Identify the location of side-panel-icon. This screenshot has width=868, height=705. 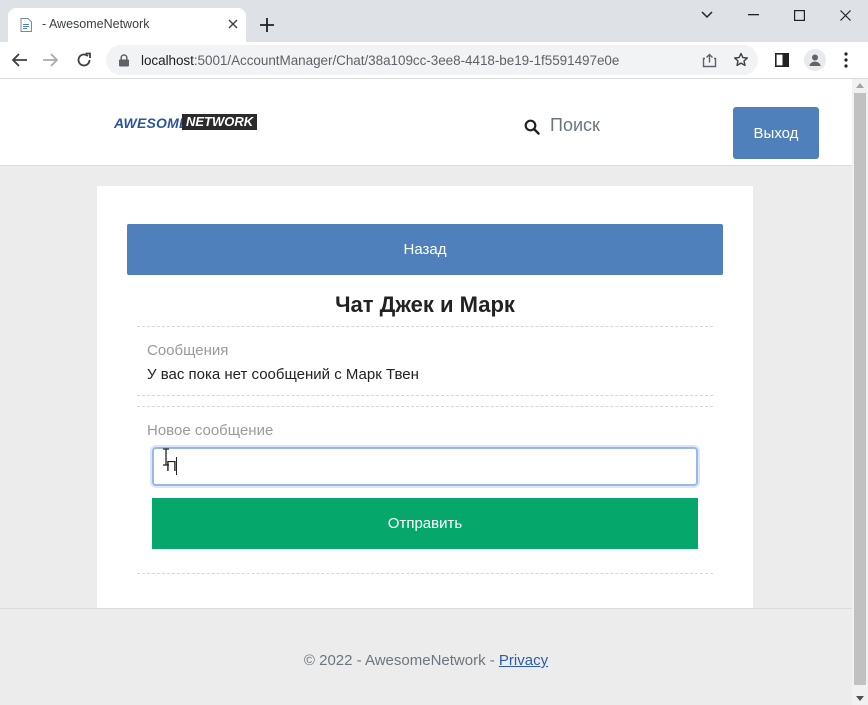
(782, 60).